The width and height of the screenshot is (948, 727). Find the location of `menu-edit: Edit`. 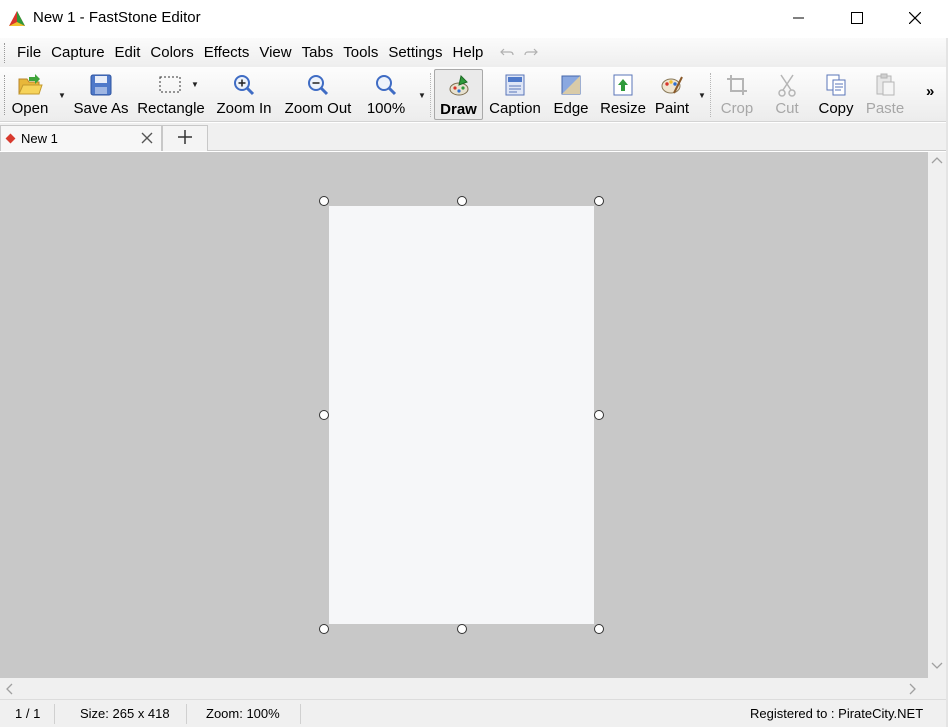

menu-edit: Edit is located at coordinates (128, 52).